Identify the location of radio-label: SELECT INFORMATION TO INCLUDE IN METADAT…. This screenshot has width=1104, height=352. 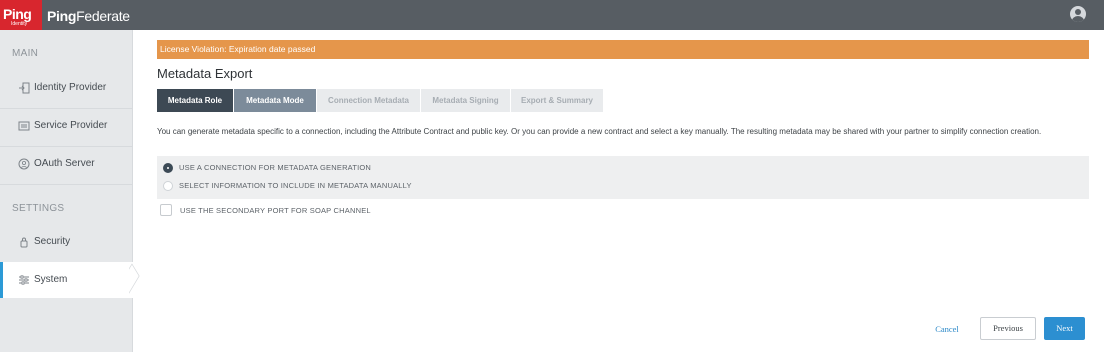
(295, 185).